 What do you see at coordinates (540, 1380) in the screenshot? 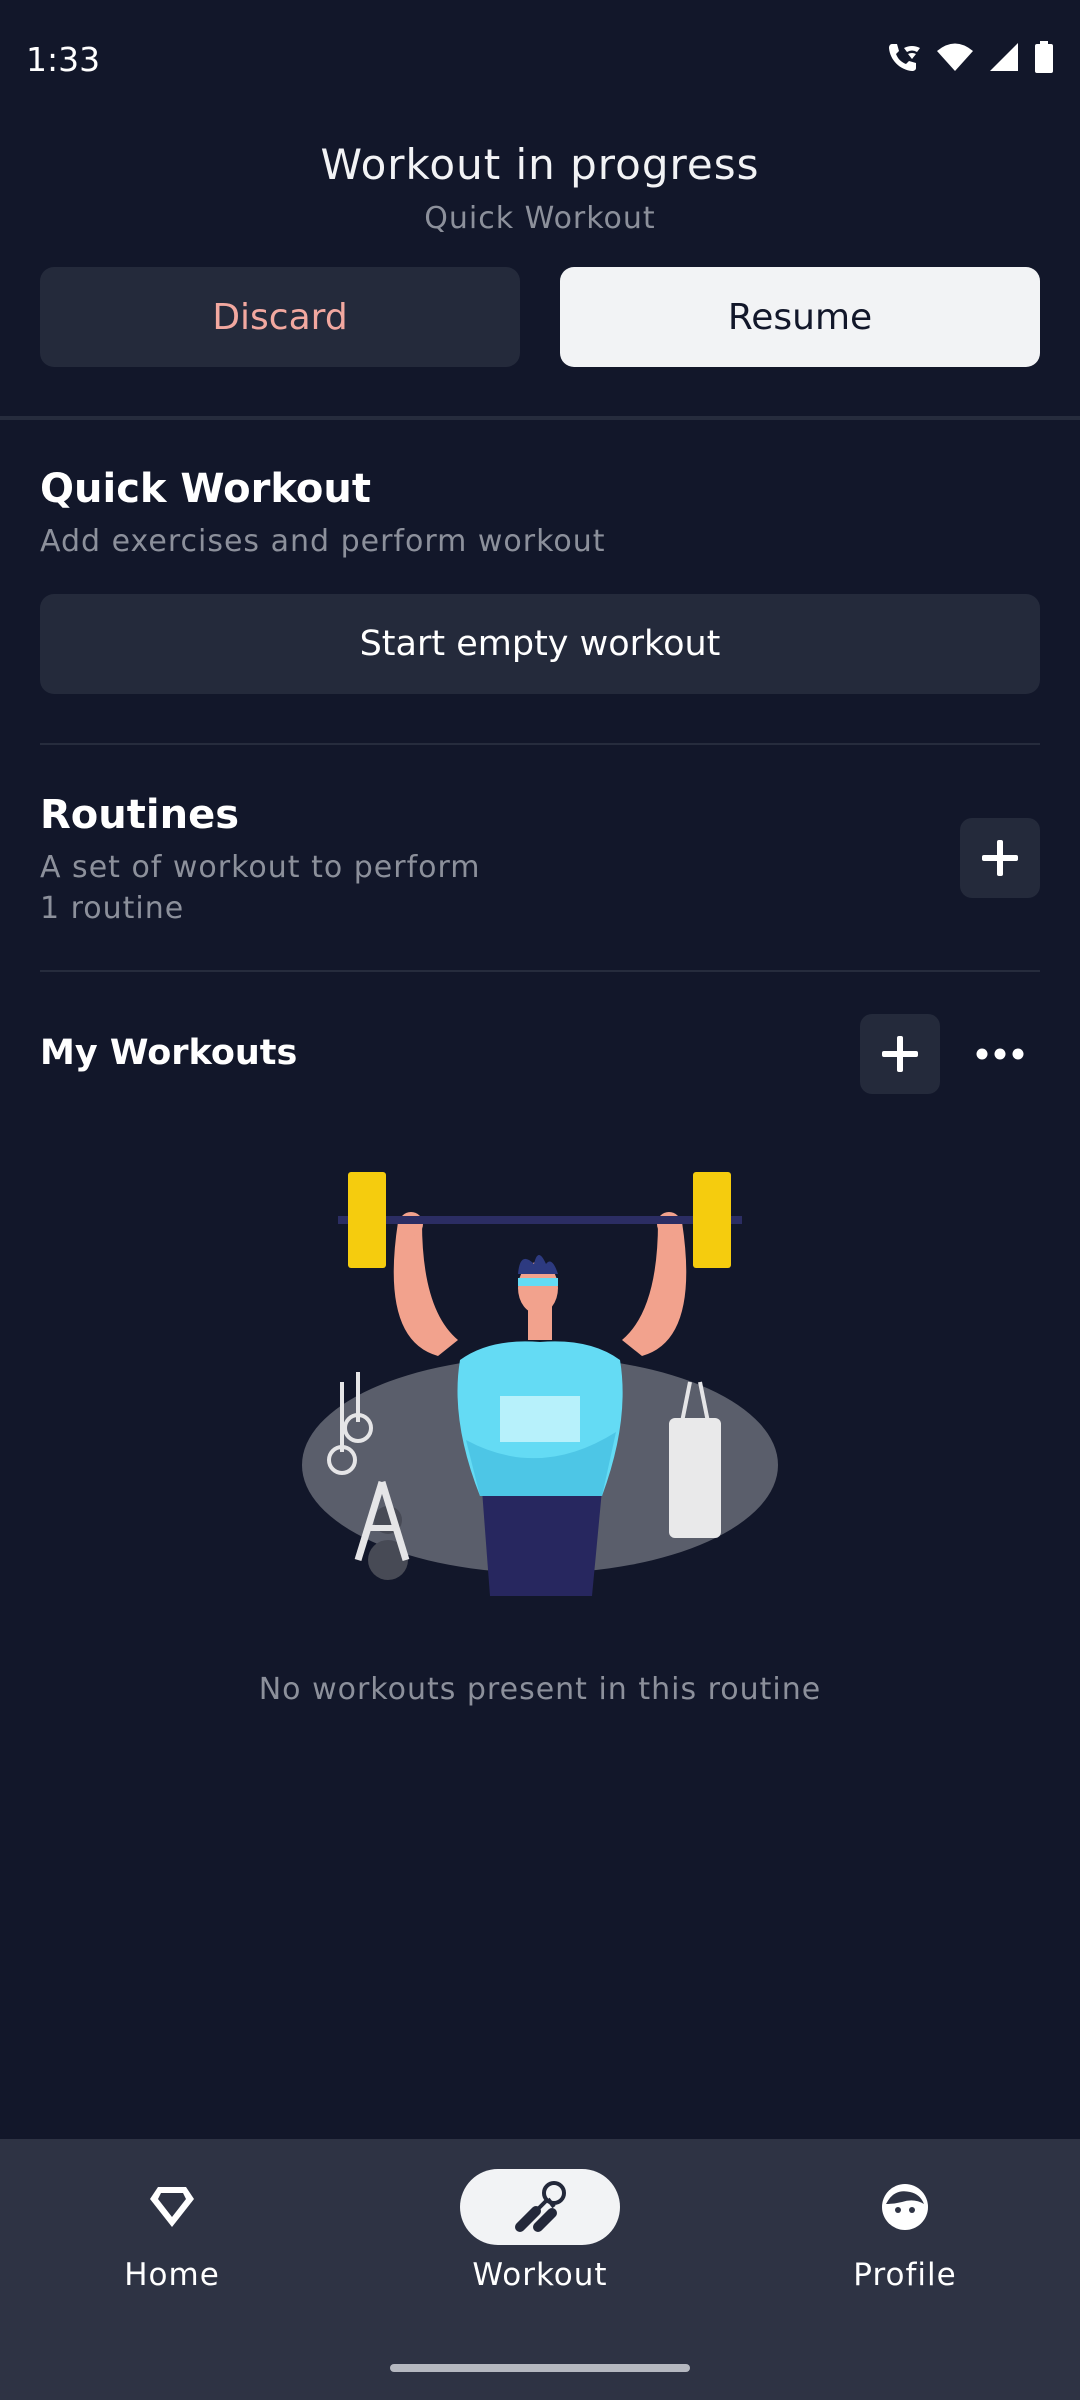
I see `weightlifter-illustration` at bounding box center [540, 1380].